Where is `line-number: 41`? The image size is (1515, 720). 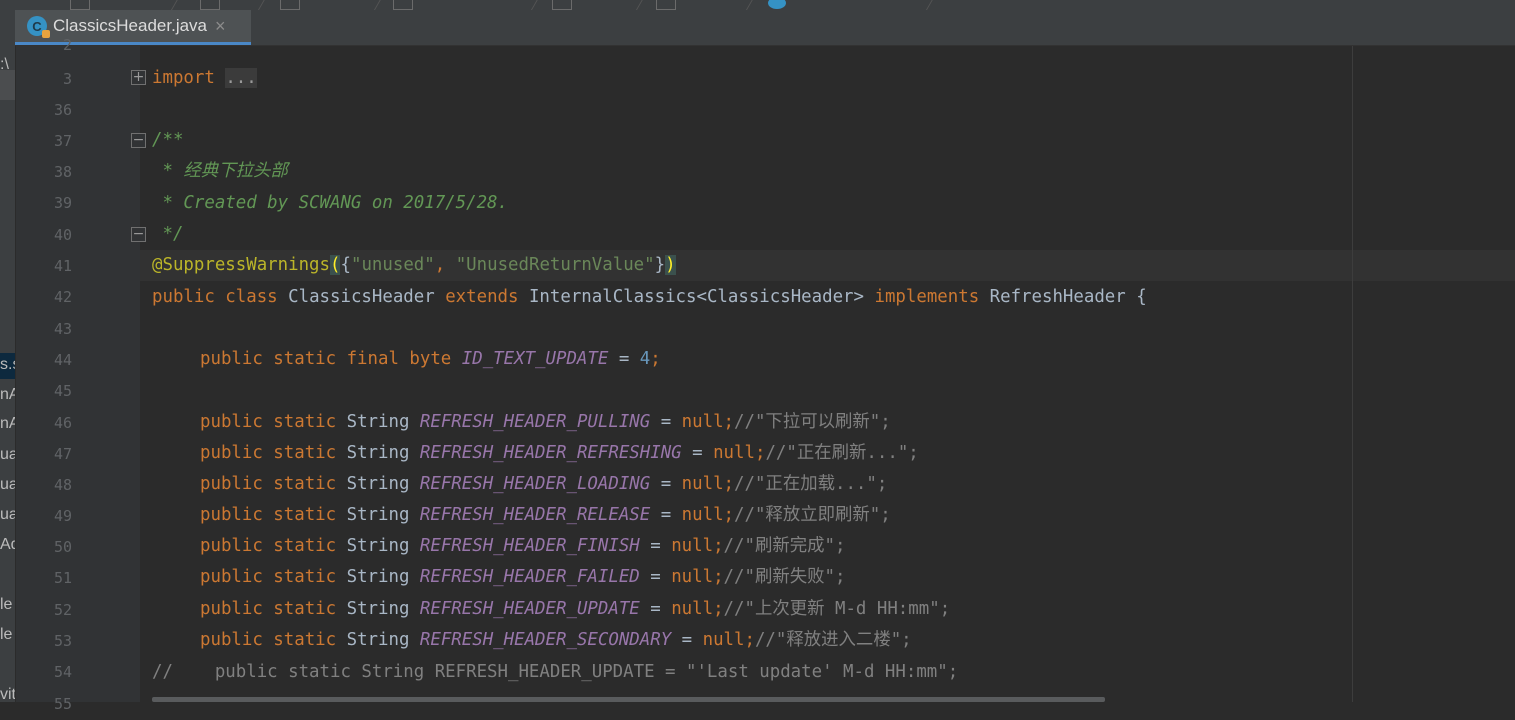
line-number: 41 is located at coordinates (62, 266).